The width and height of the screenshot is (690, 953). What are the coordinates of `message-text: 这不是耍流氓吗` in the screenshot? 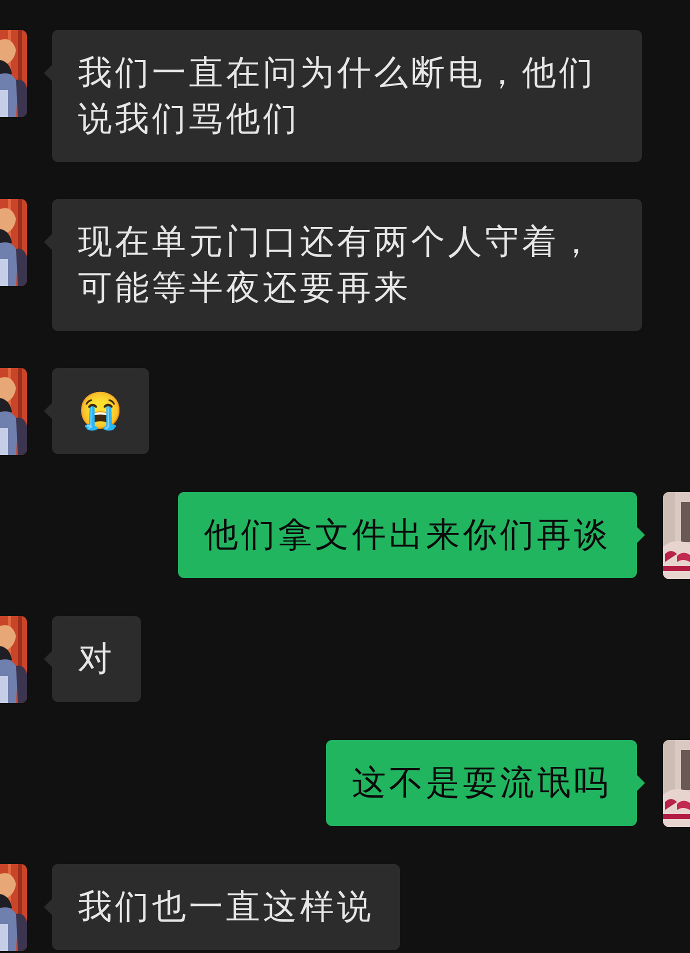 It's located at (481, 783).